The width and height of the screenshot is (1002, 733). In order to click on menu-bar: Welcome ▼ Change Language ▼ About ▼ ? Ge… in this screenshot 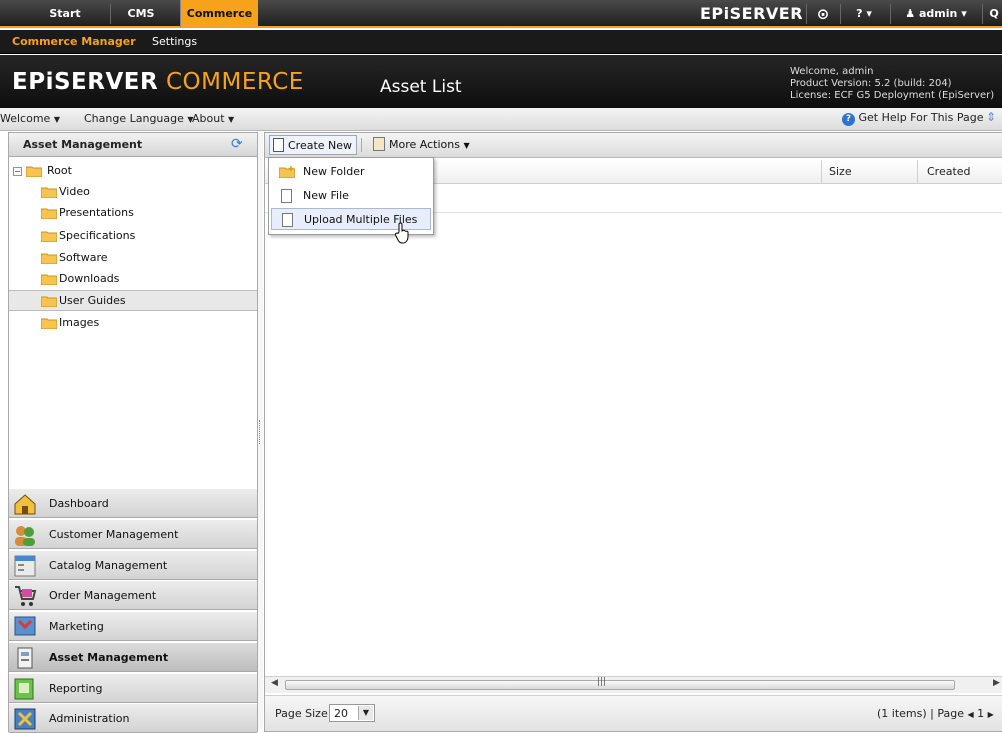, I will do `click(501, 119)`.